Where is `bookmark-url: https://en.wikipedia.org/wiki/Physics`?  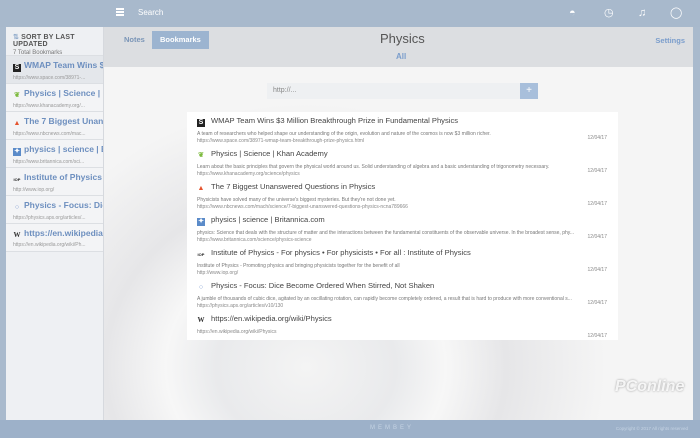
bookmark-url: https://en.wikipedia.org/wiki/Physics is located at coordinates (407, 332).